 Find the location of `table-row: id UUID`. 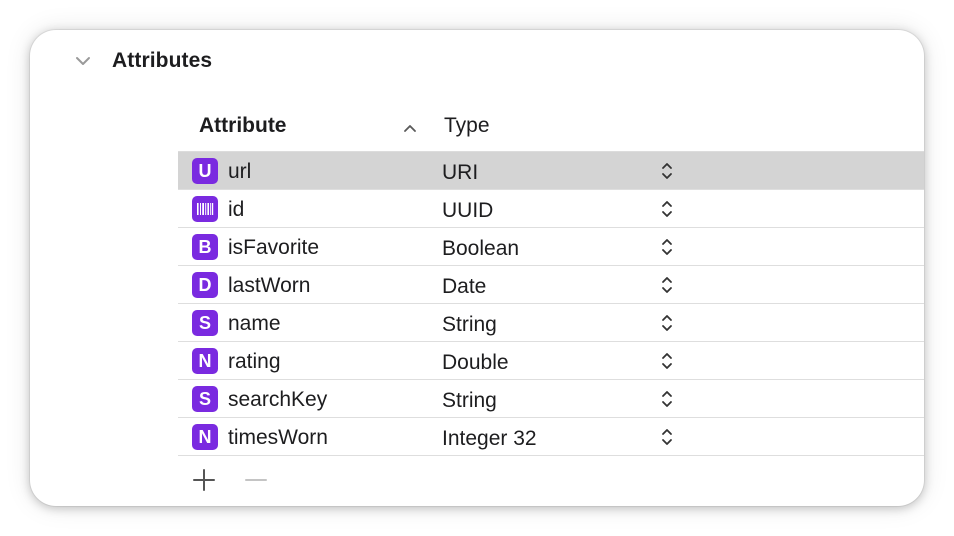

table-row: id UUID is located at coordinates (551, 209).